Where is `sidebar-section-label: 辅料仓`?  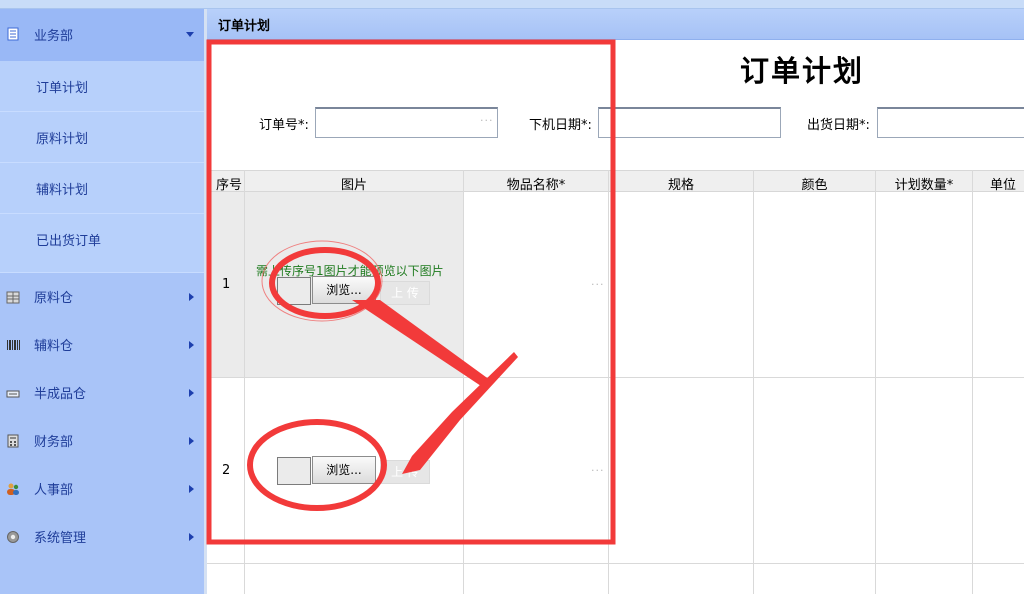
sidebar-section-label: 辅料仓 is located at coordinates (54, 346).